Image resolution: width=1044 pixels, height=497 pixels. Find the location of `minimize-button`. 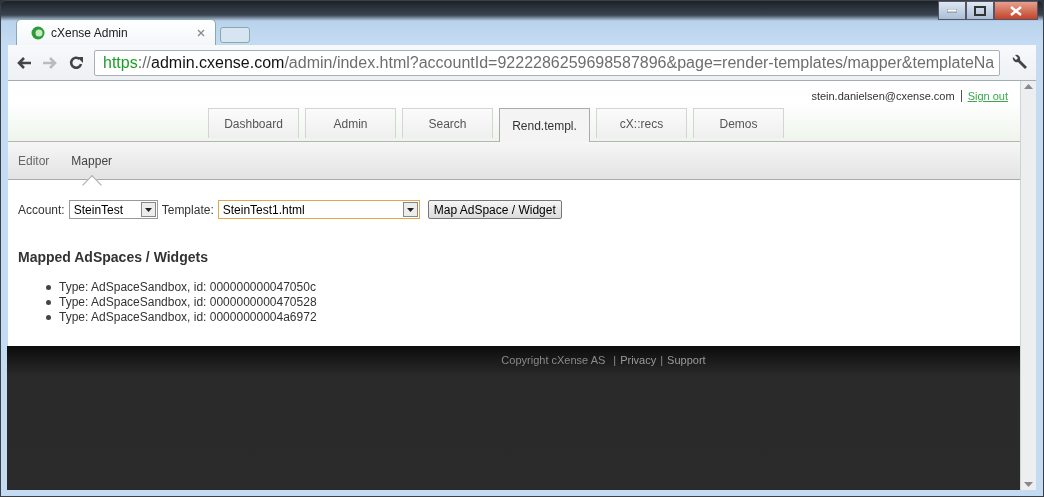

minimize-button is located at coordinates (952, 10).